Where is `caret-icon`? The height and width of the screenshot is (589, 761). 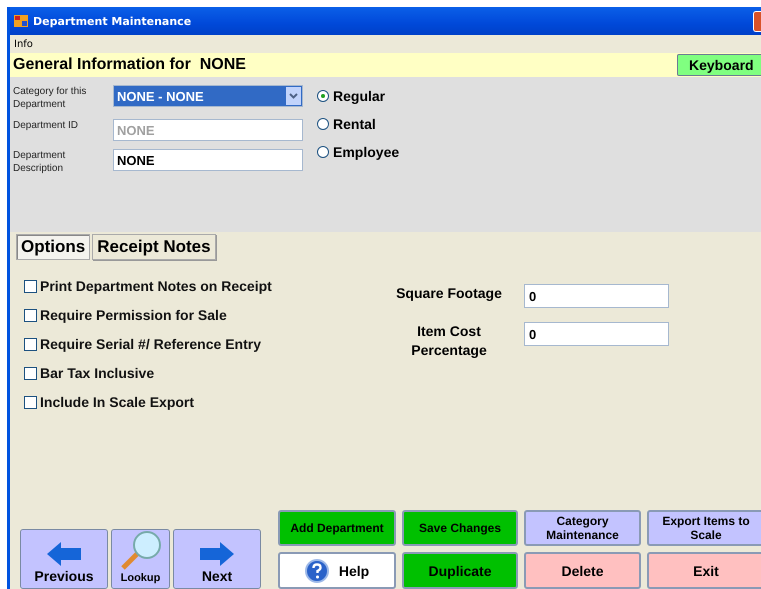
caret-icon is located at coordinates (293, 96).